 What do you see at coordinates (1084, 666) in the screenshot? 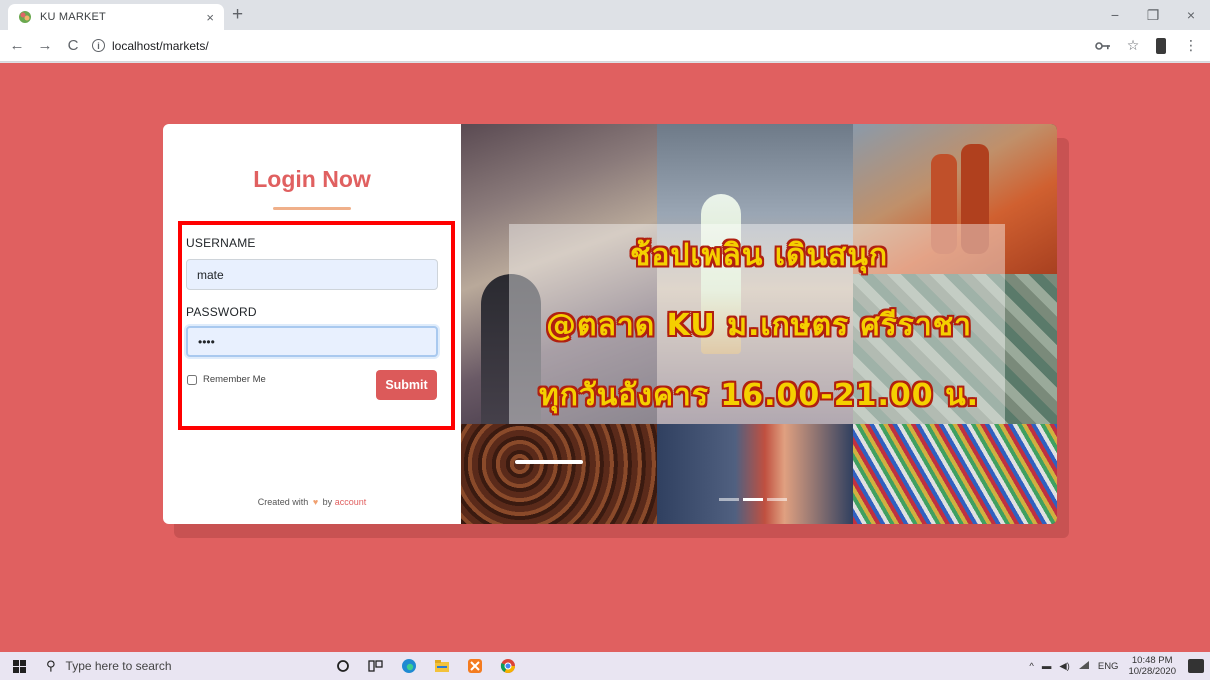
I see `wifi-icon` at bounding box center [1084, 666].